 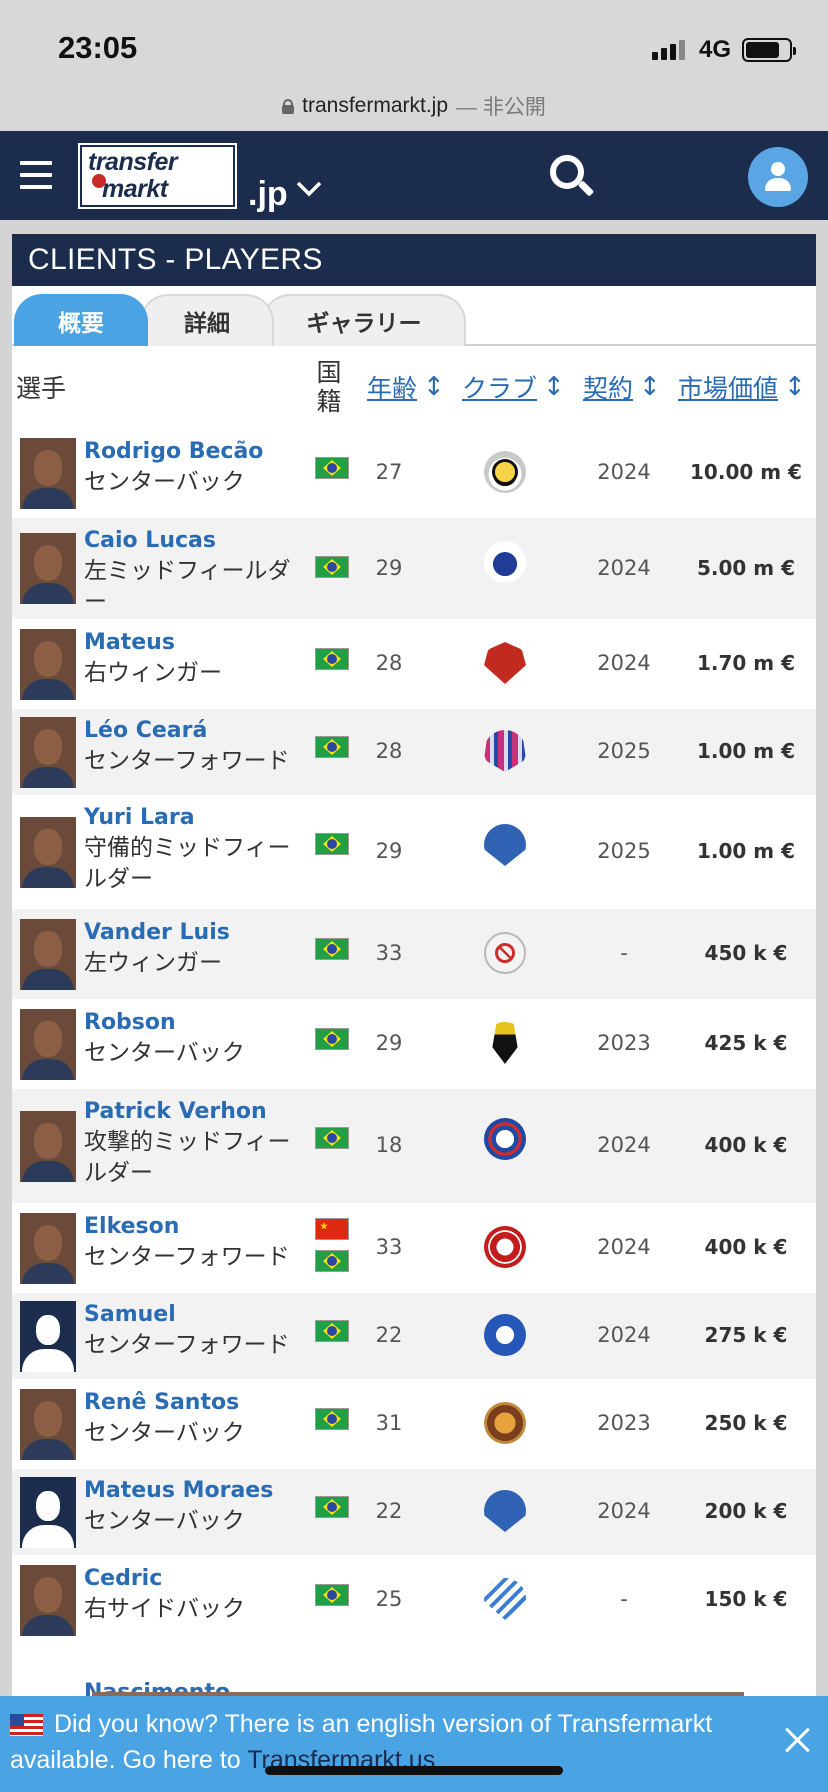 What do you see at coordinates (157, 932) in the screenshot?
I see `player-name-link: Vander Luis` at bounding box center [157, 932].